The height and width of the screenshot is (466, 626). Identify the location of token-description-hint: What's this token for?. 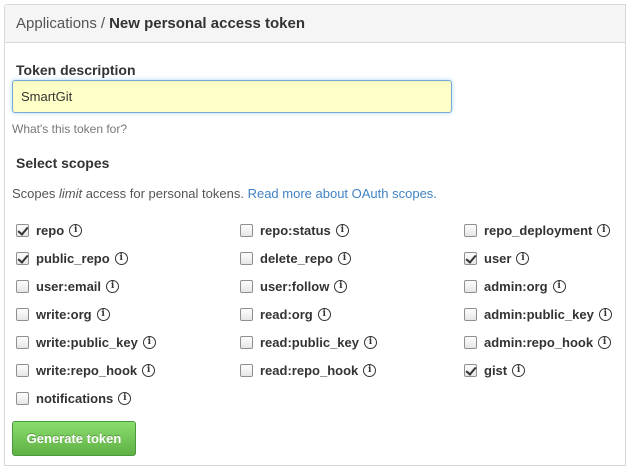
(70, 129).